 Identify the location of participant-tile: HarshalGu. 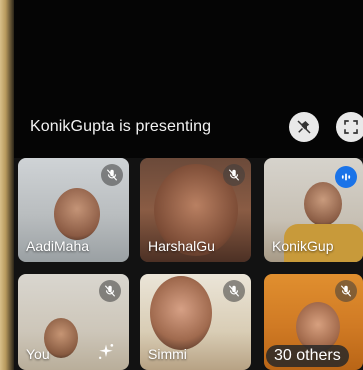
(195, 210).